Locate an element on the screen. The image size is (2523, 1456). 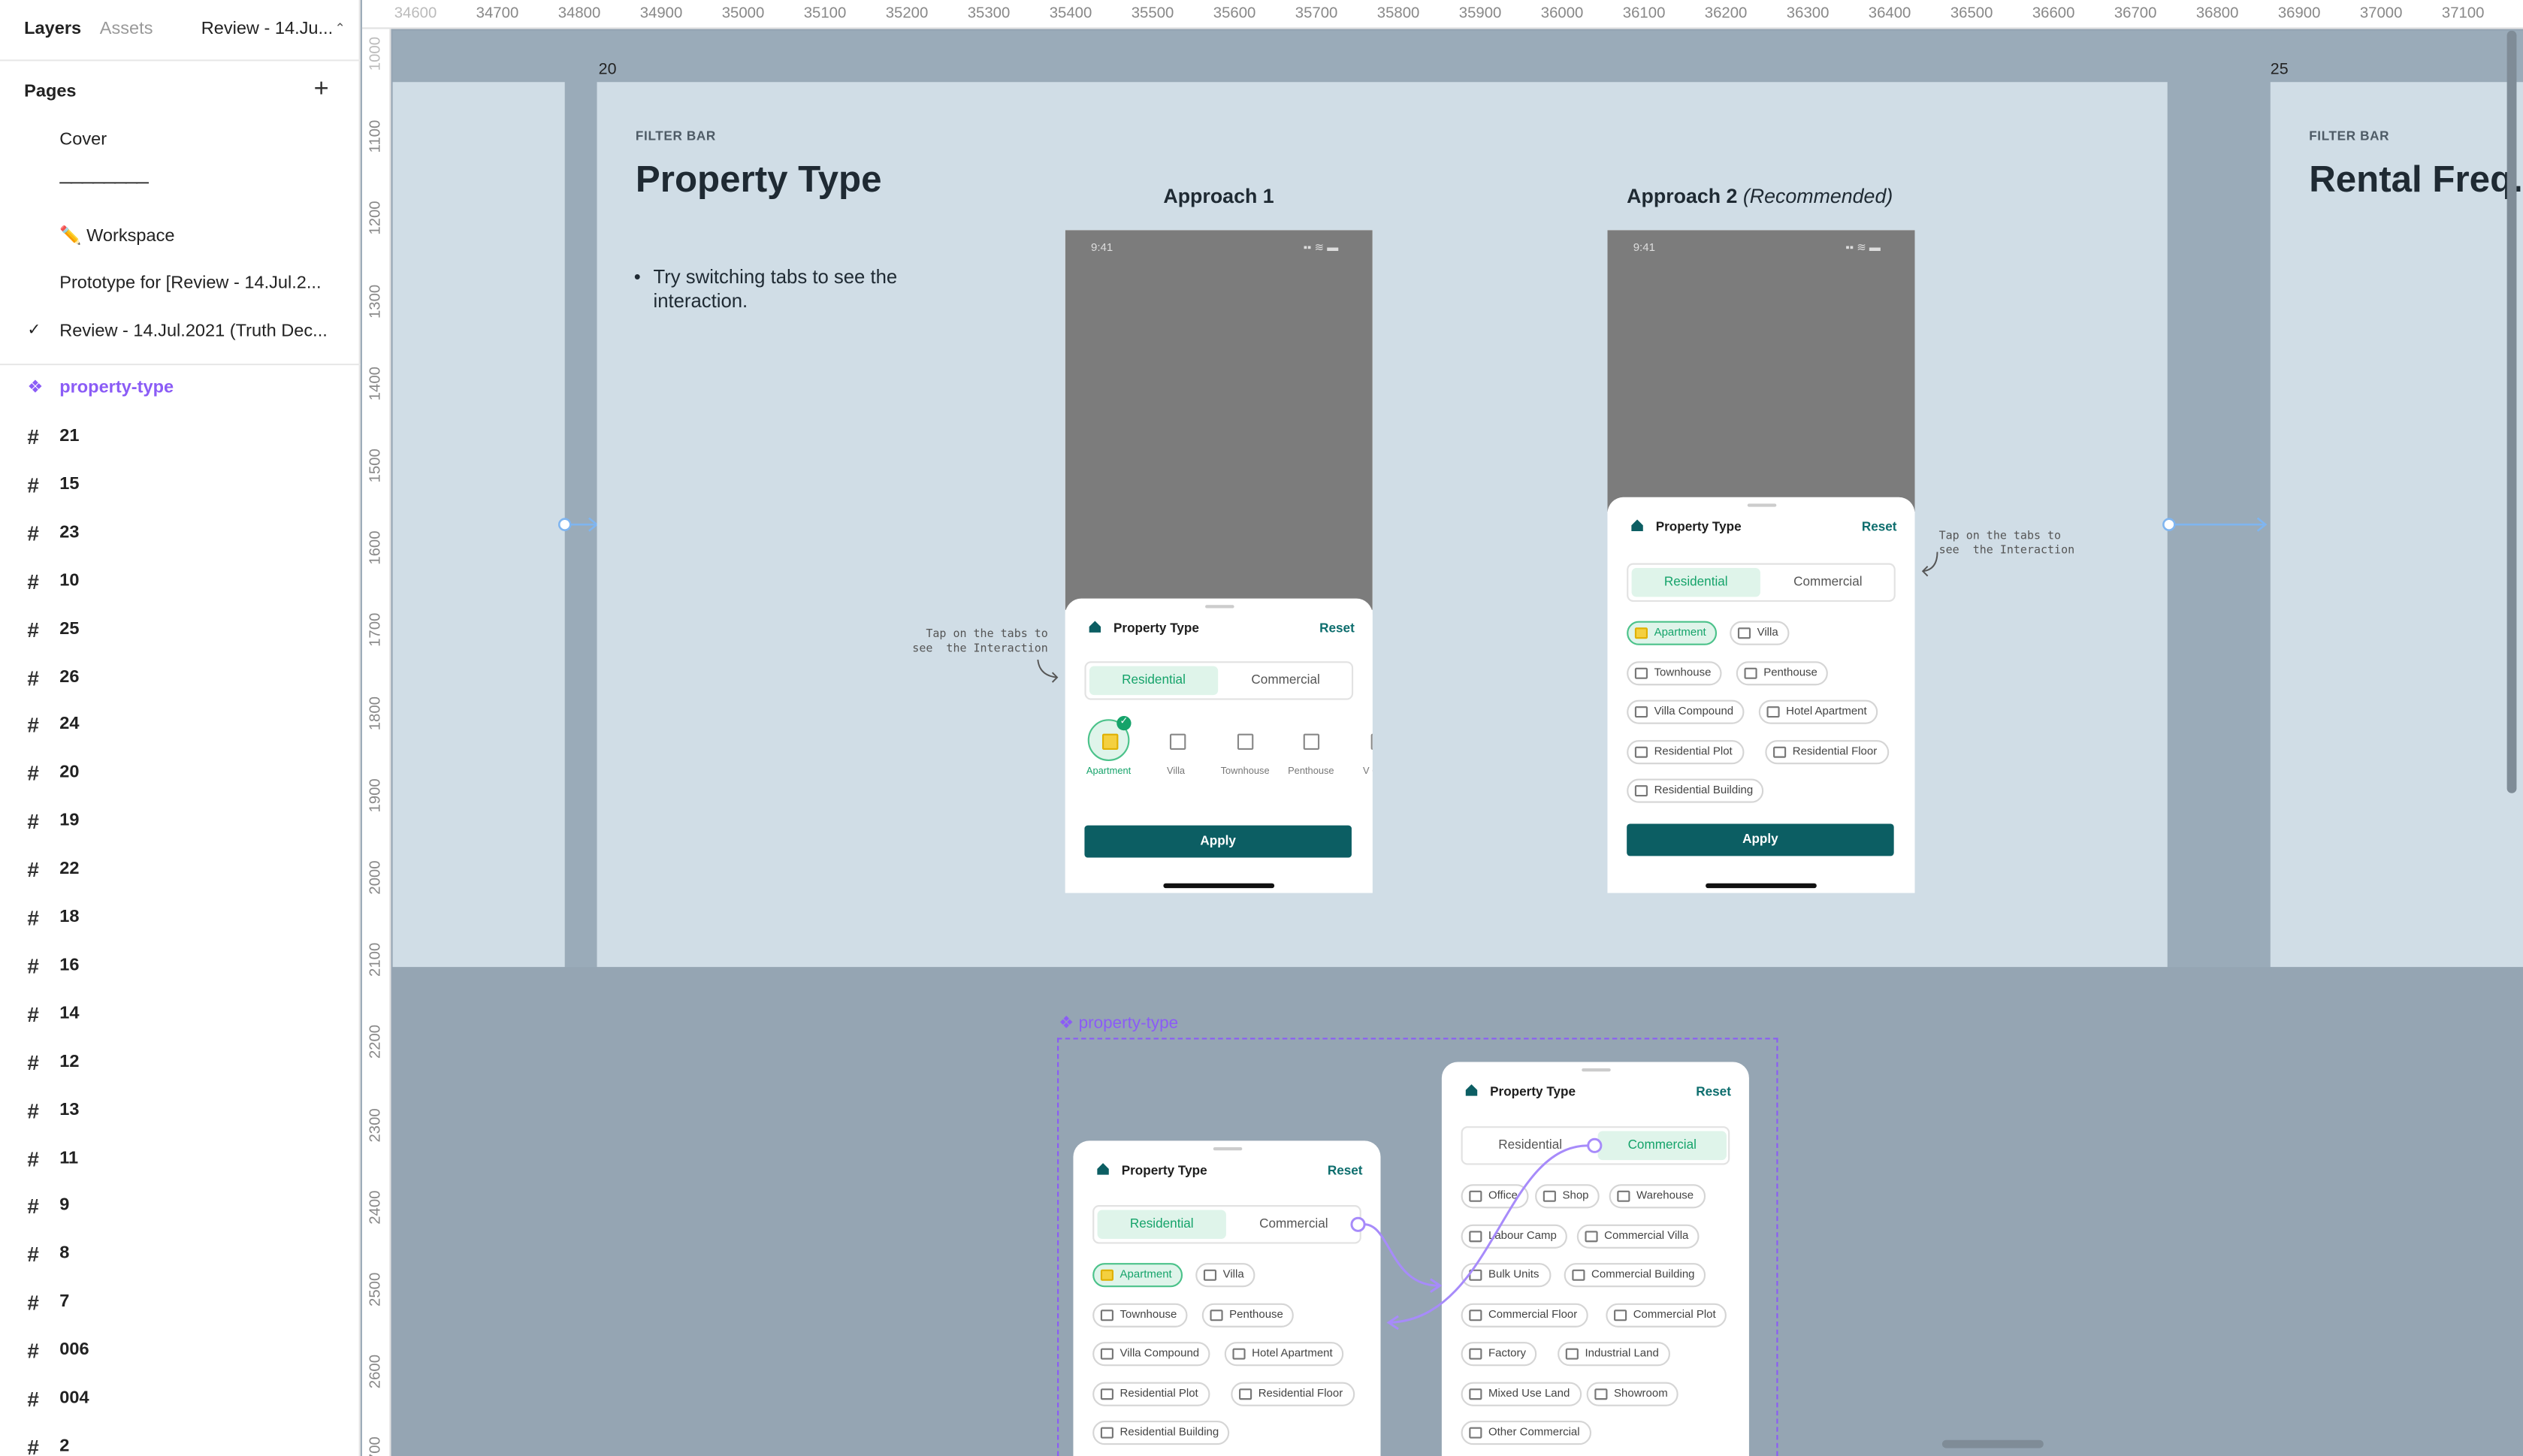
page-cover: Cover is located at coordinates (83, 140).